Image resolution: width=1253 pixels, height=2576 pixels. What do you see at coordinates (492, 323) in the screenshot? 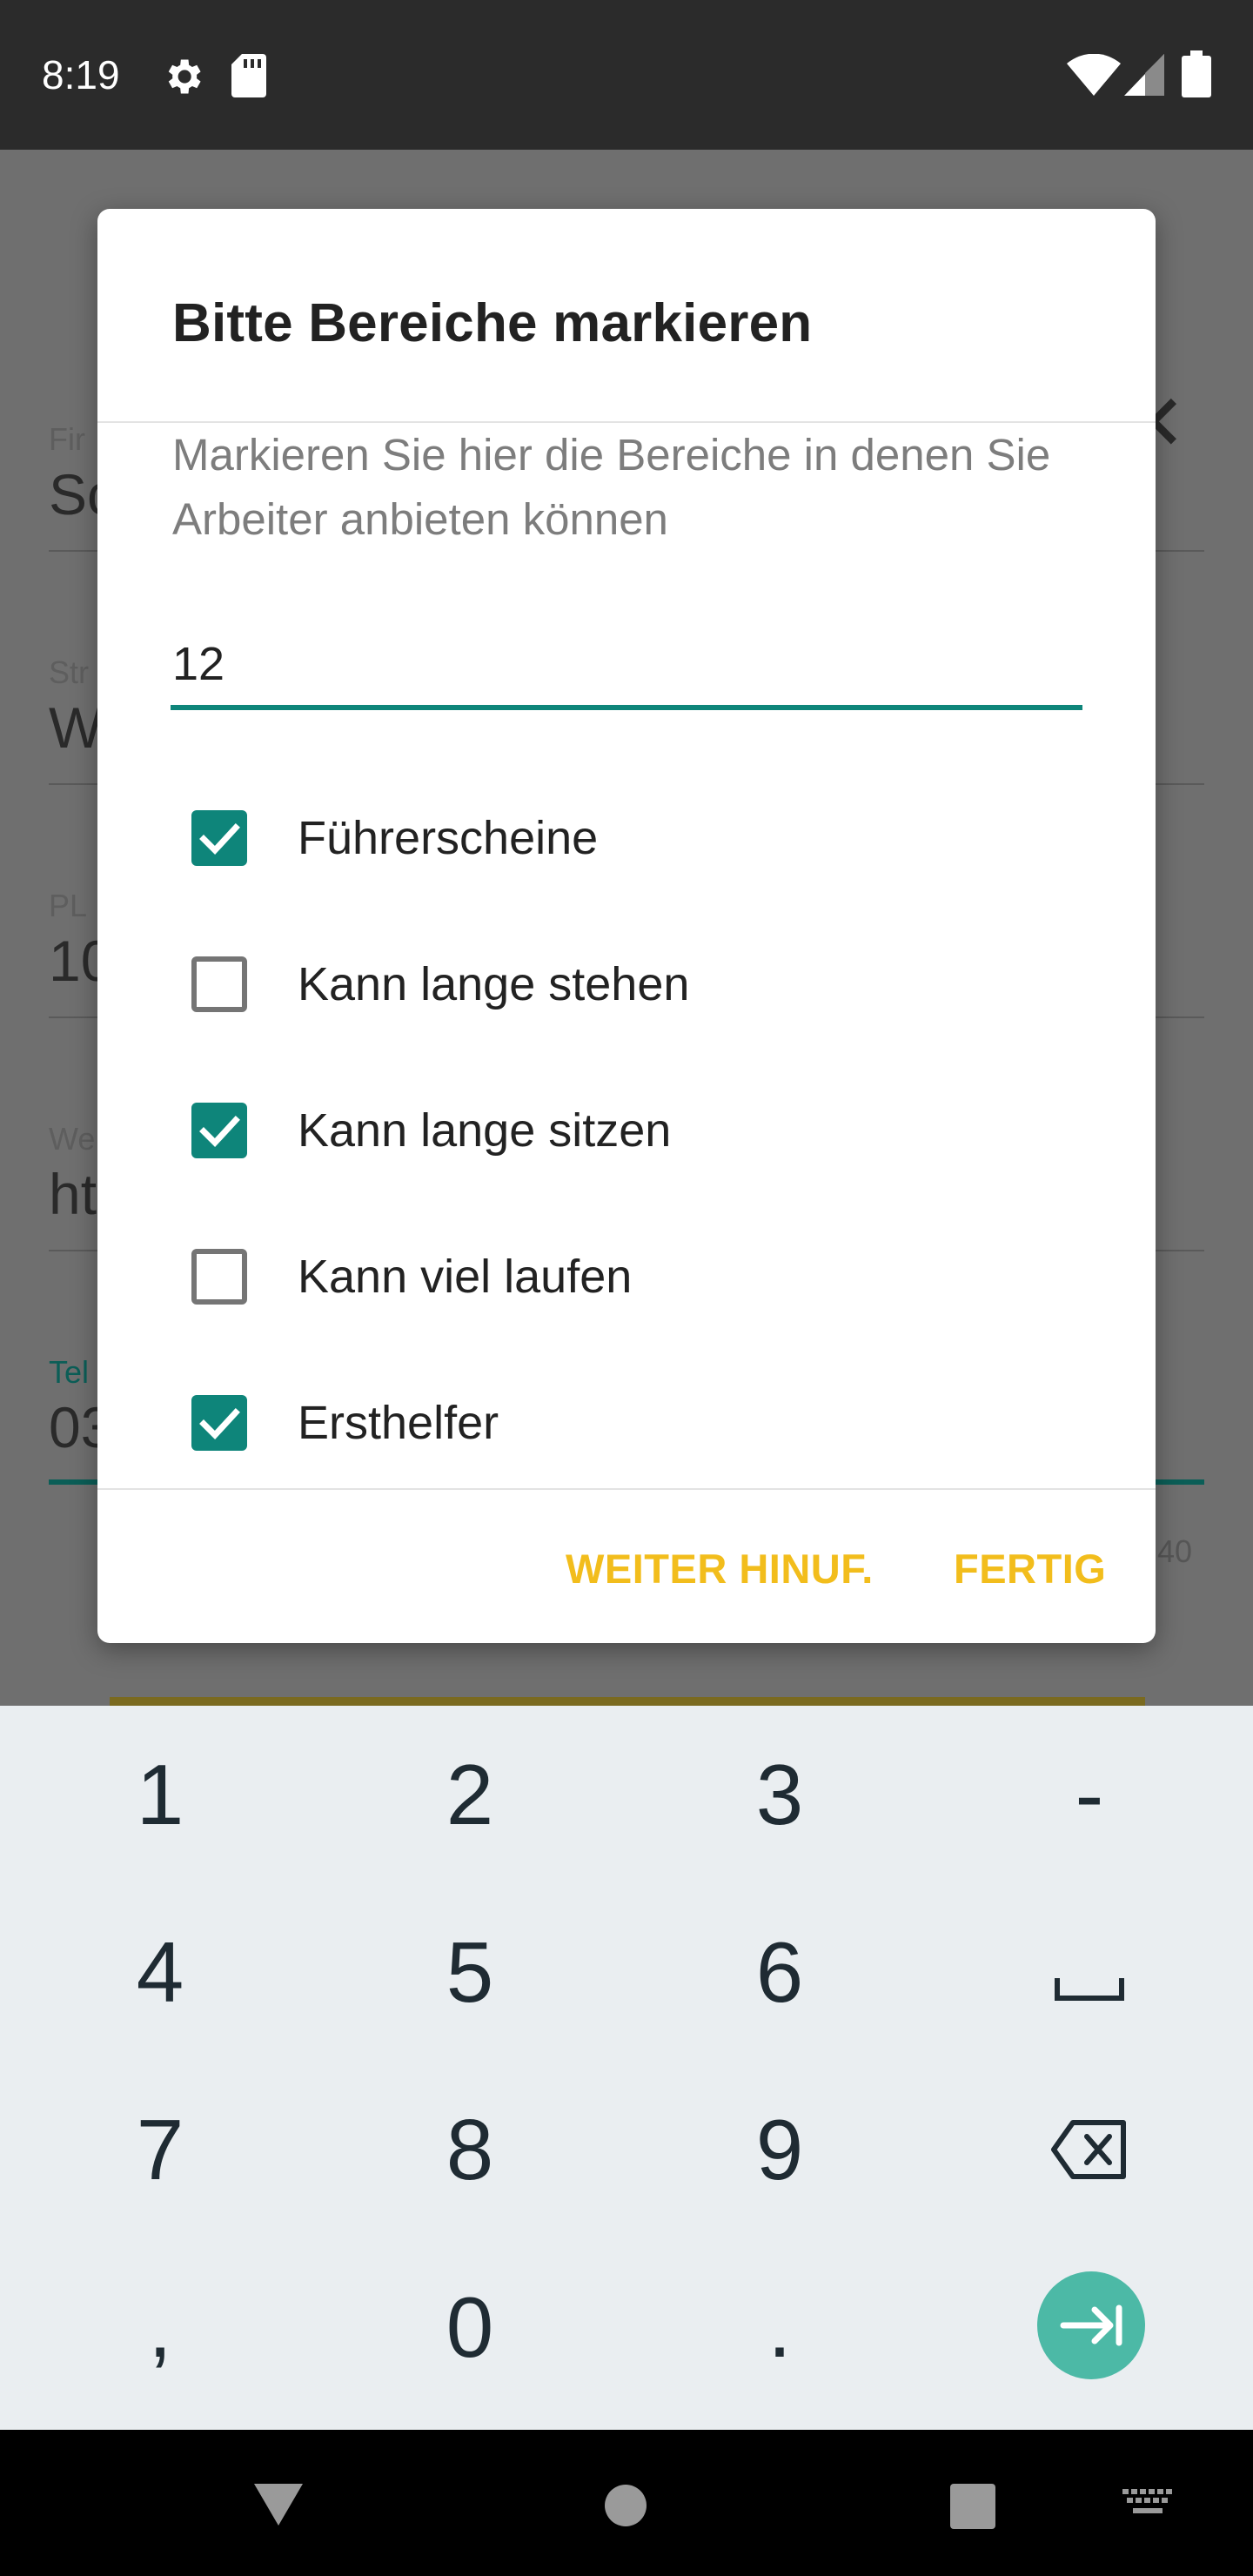
I see `dialog-title: Bitte Bereiche markieren` at bounding box center [492, 323].